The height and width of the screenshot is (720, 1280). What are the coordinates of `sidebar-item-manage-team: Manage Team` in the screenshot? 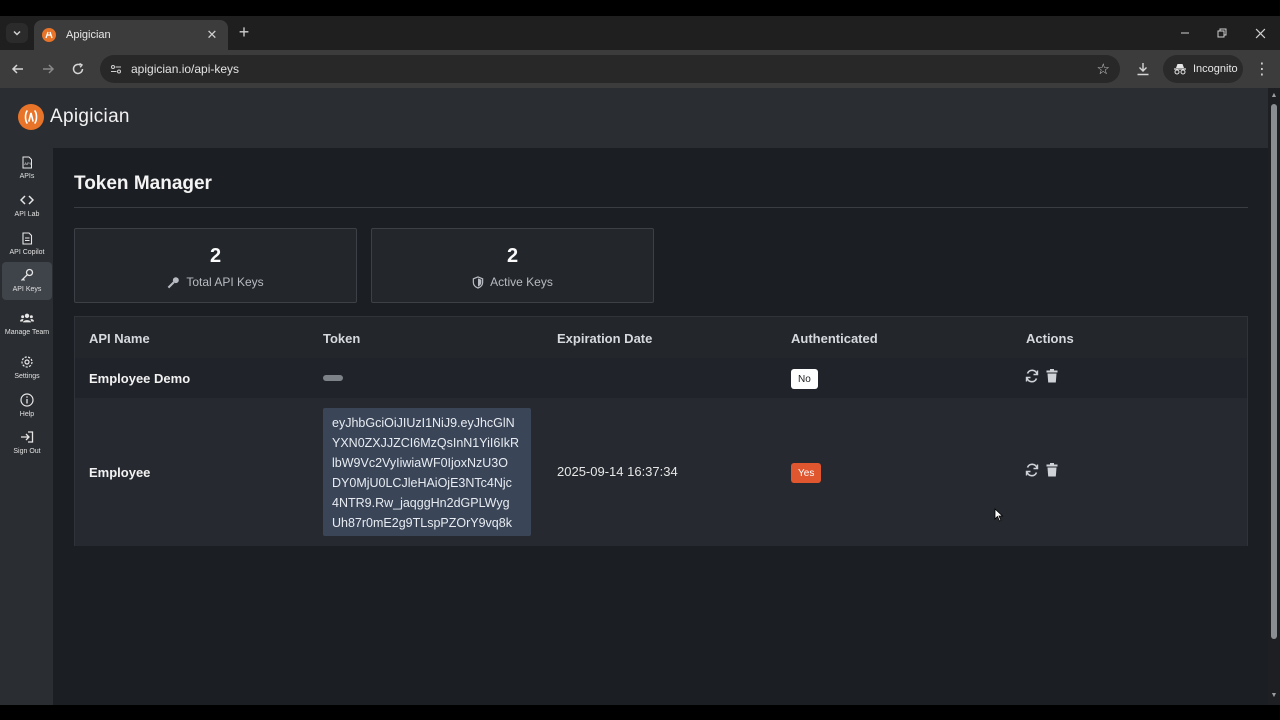 It's located at (27, 324).